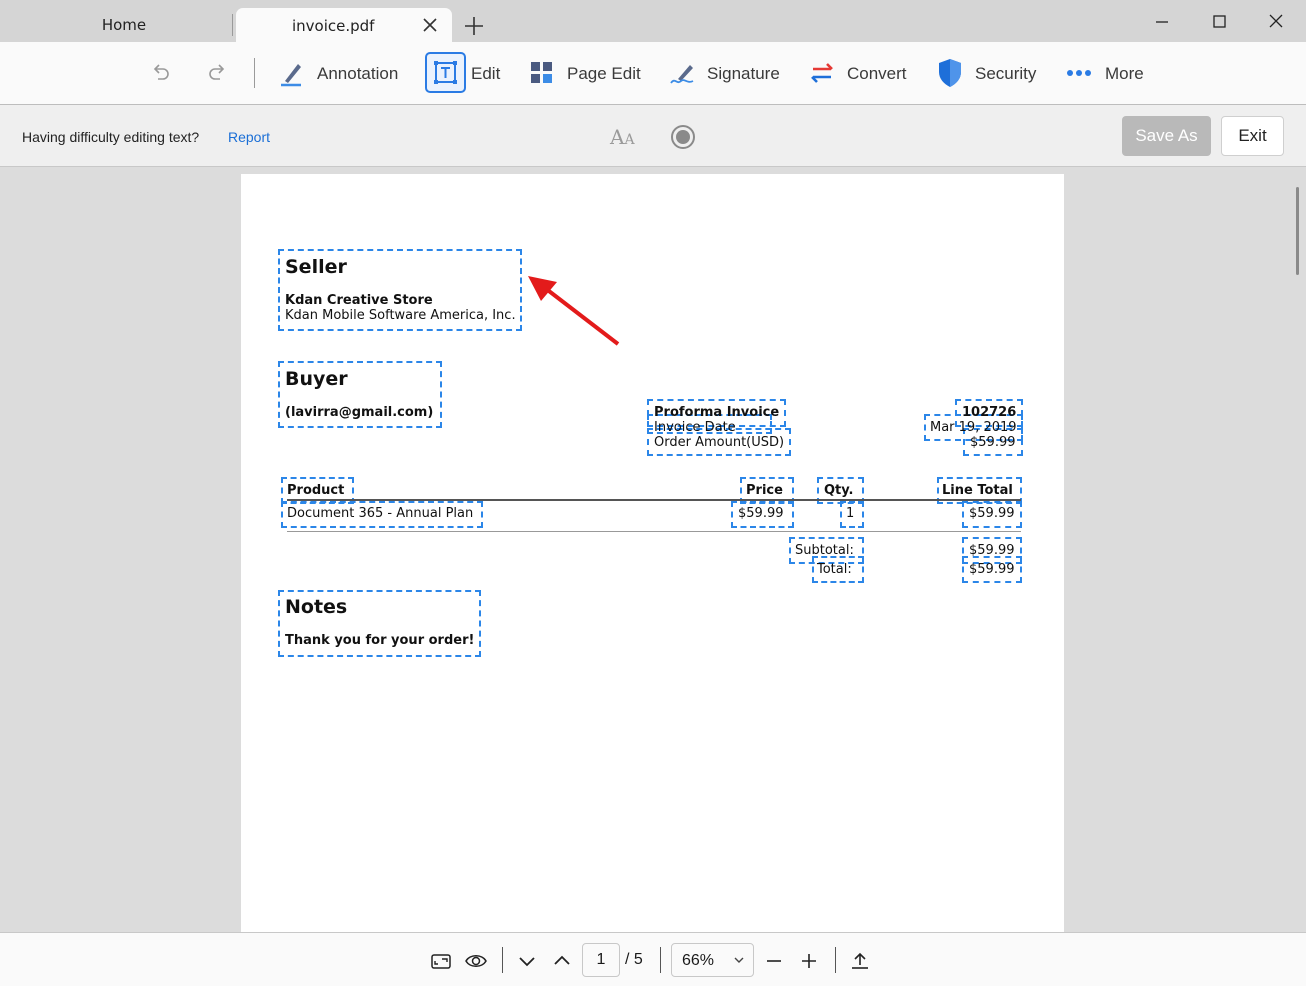  What do you see at coordinates (695, 427) in the screenshot?
I see `invoice-date-label: Invoice Date` at bounding box center [695, 427].